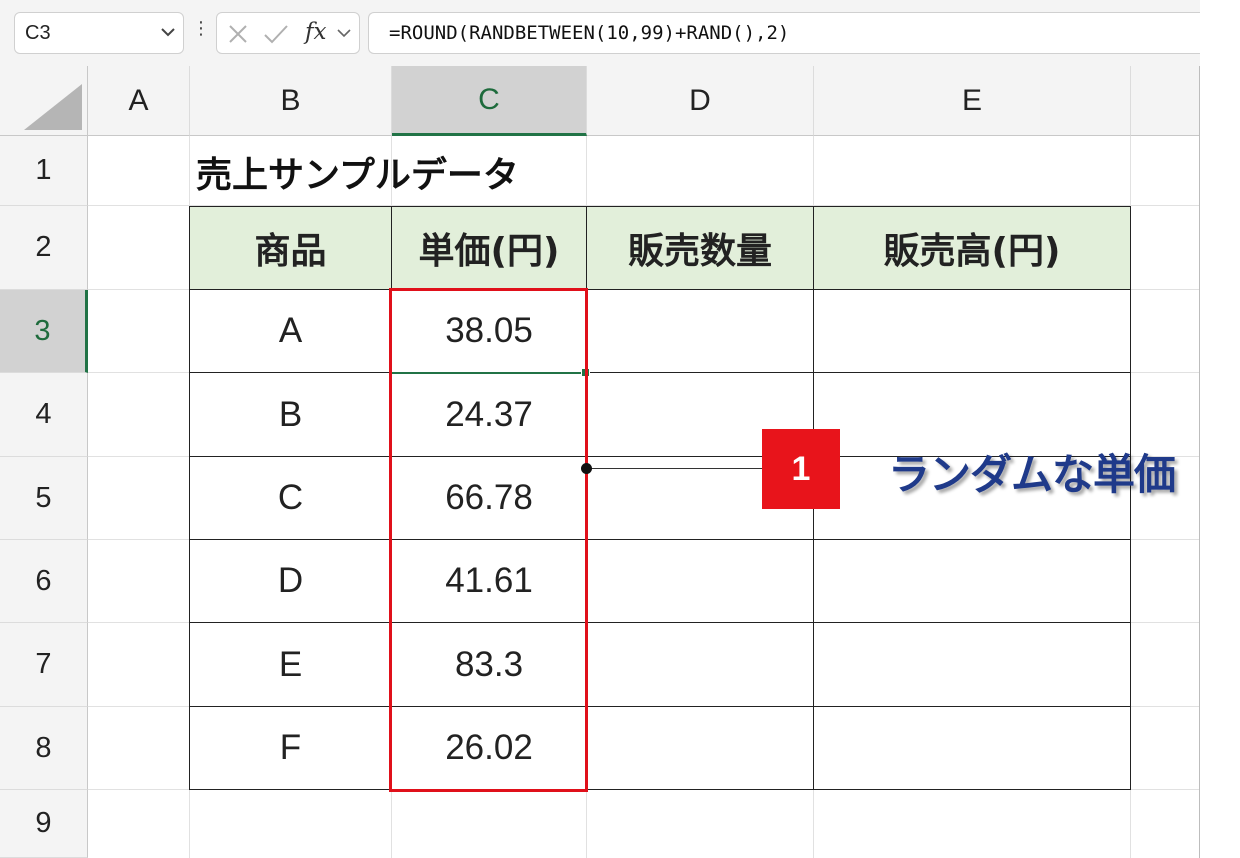 The width and height of the screenshot is (1240, 858). Describe the element at coordinates (291, 748) in the screenshot. I see `product-cell: F` at that location.